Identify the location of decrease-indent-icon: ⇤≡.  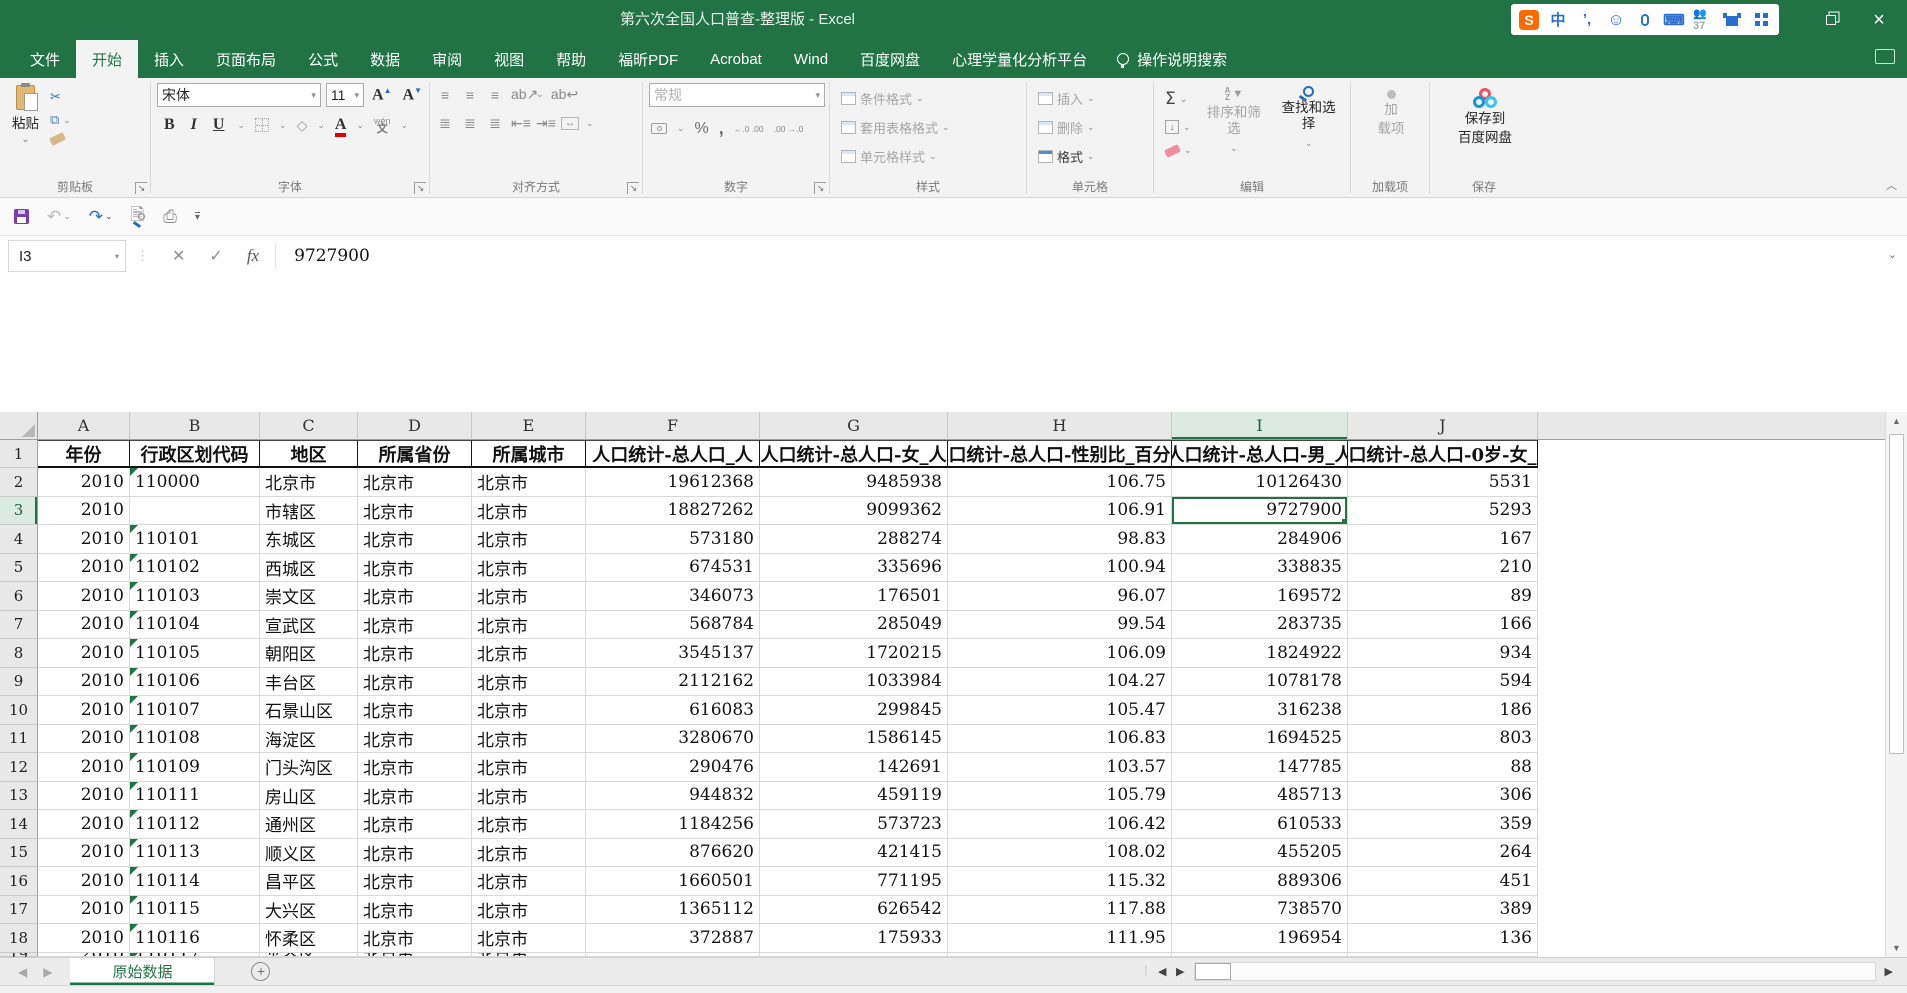
(521, 123).